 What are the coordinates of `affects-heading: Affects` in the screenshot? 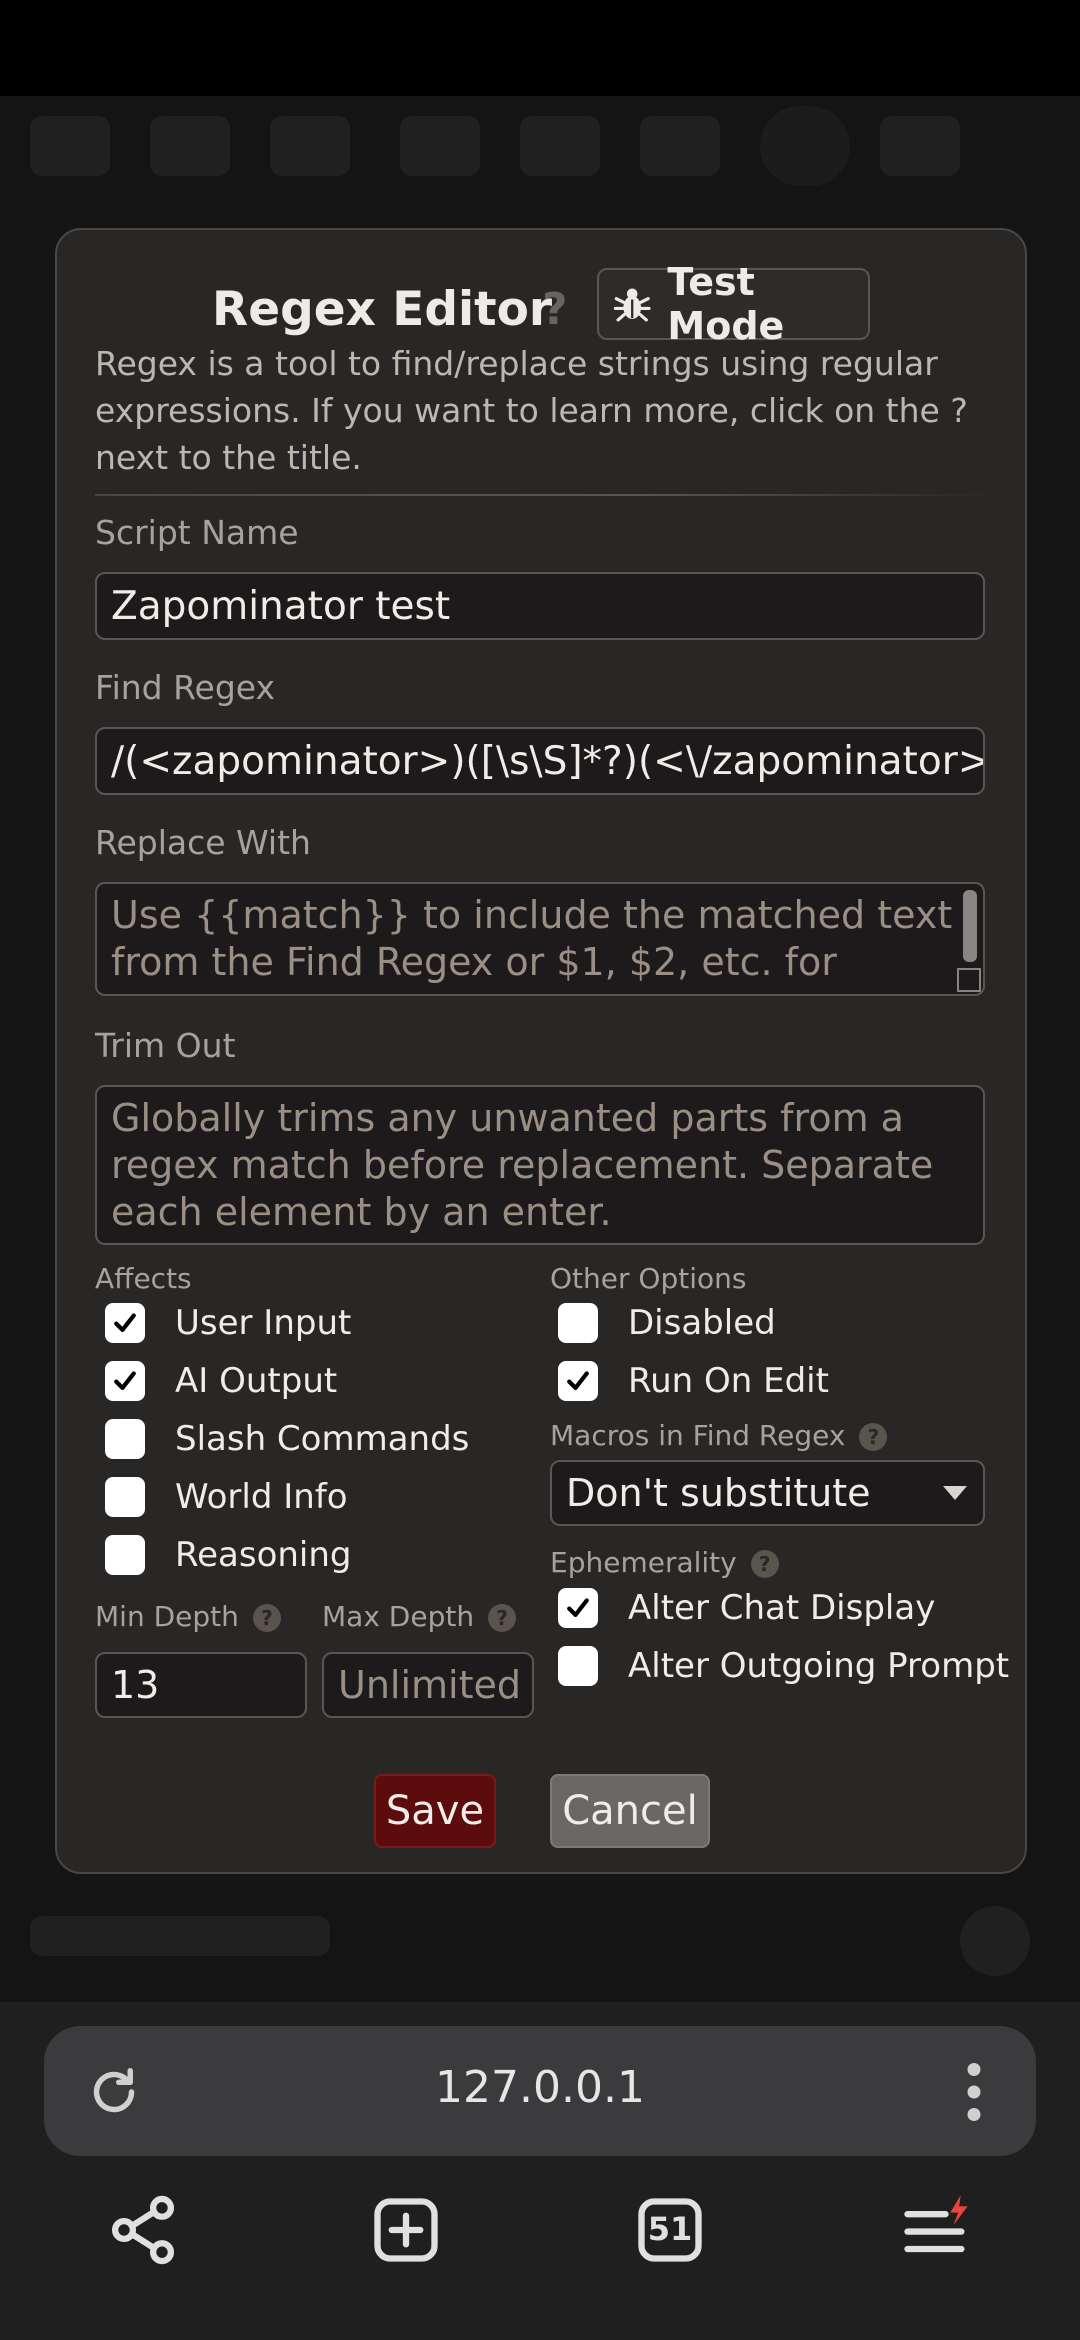 It's located at (143, 1278).